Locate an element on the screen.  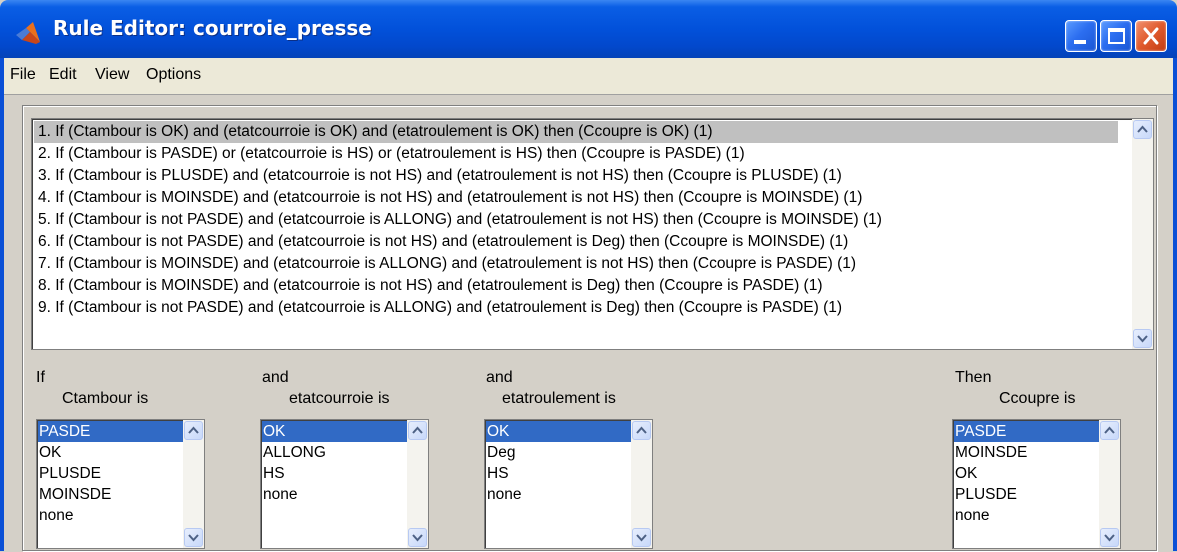
maximize-button is located at coordinates (1116, 36).